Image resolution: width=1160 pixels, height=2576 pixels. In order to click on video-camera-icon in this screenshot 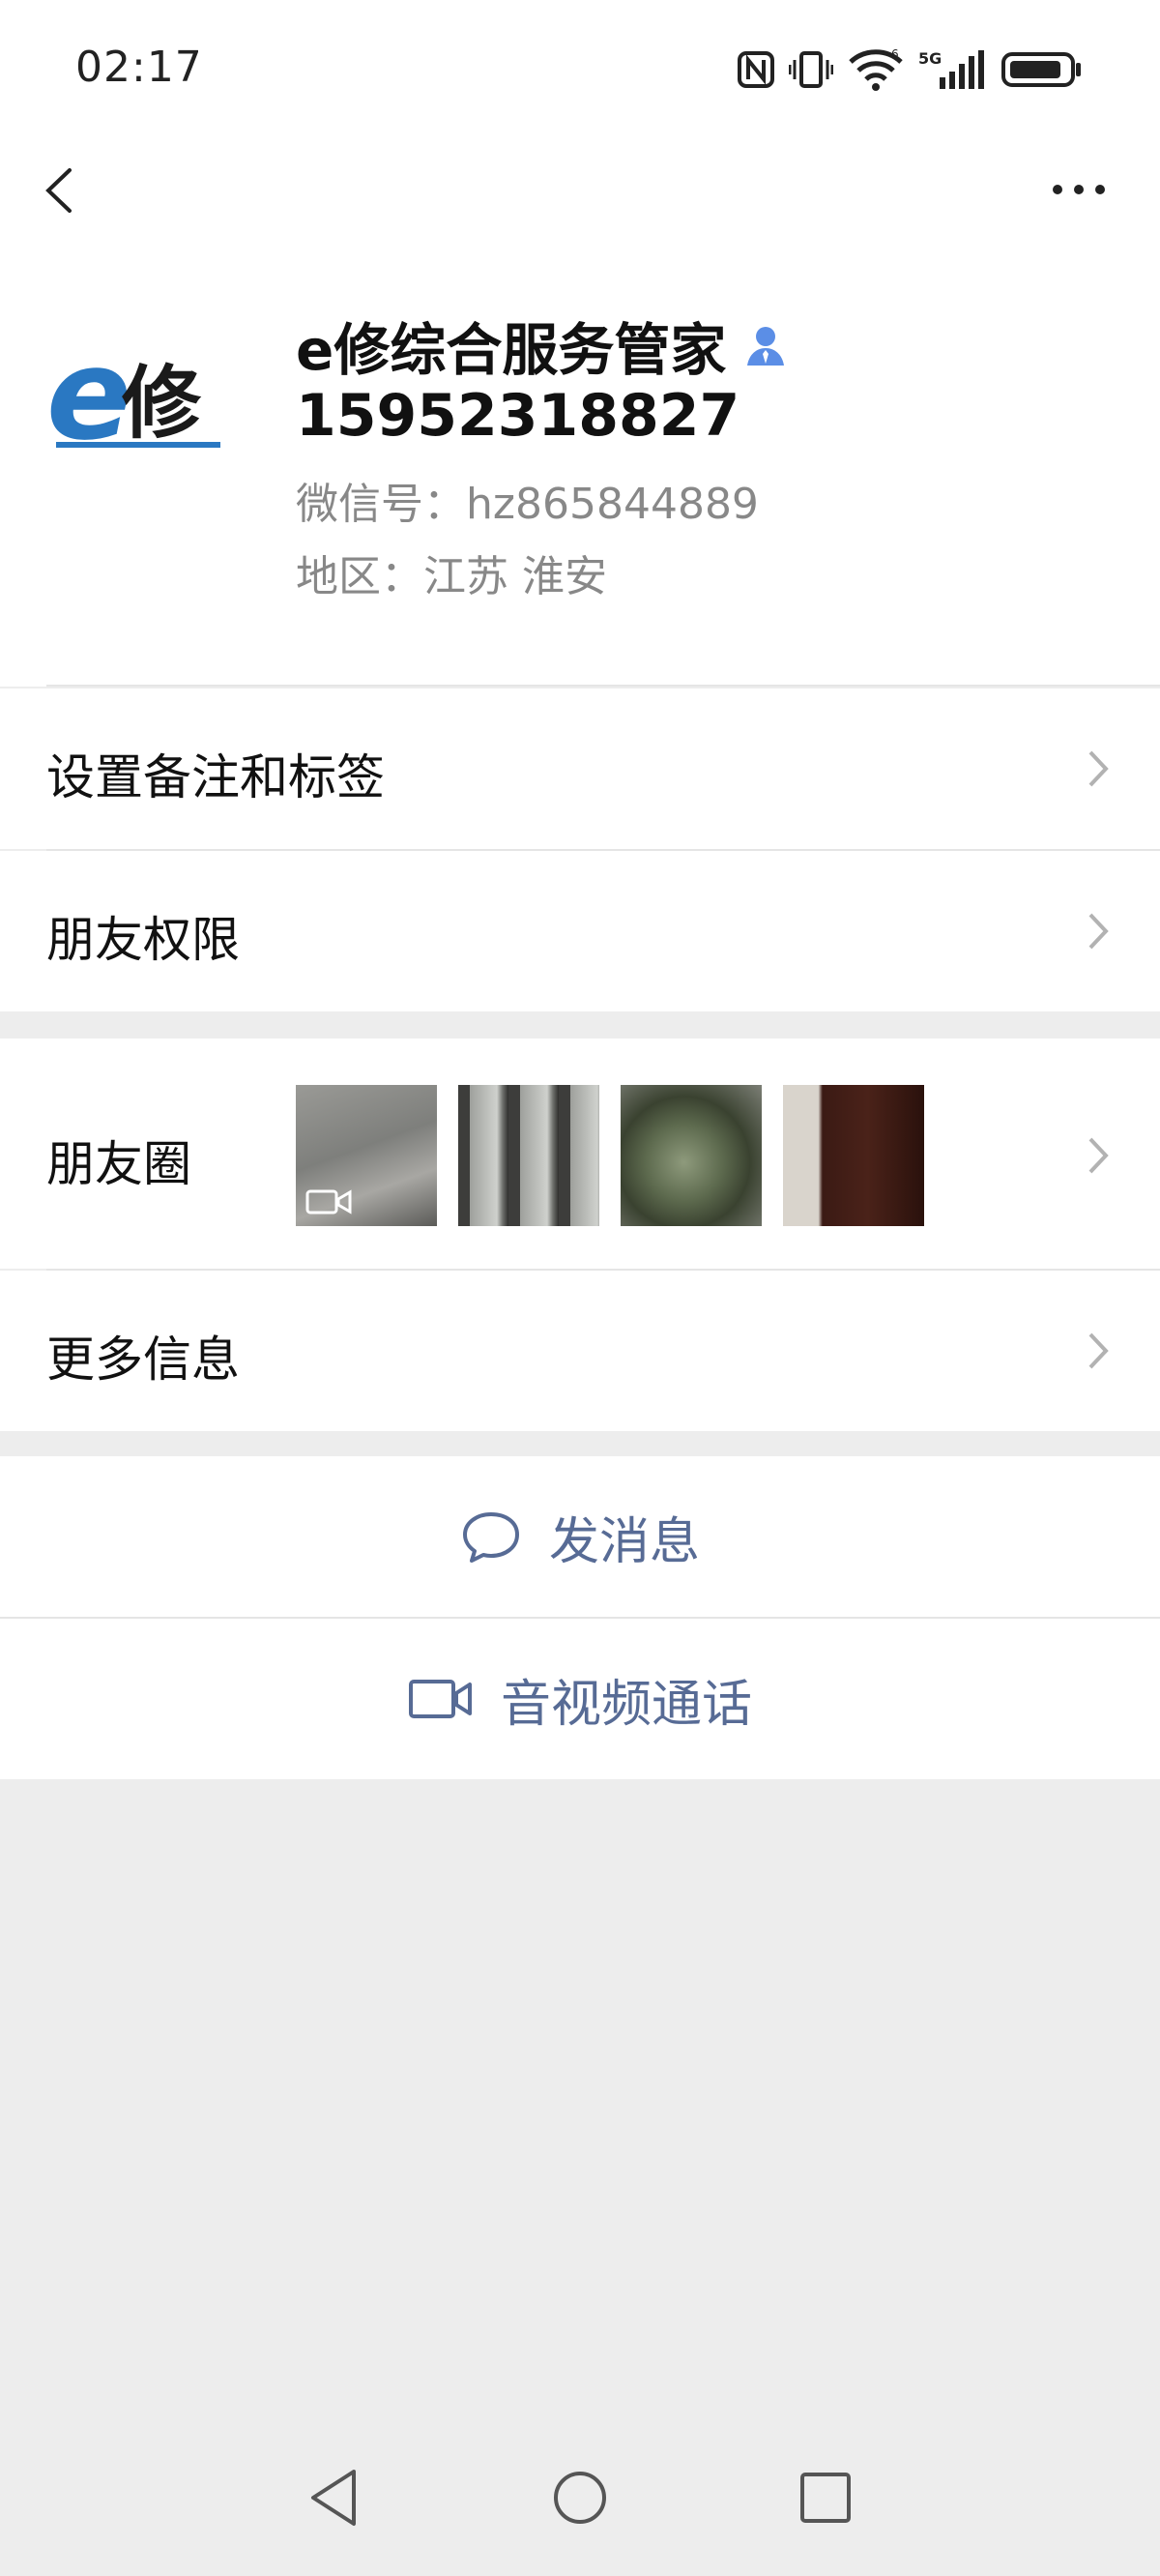, I will do `click(440, 1699)`.